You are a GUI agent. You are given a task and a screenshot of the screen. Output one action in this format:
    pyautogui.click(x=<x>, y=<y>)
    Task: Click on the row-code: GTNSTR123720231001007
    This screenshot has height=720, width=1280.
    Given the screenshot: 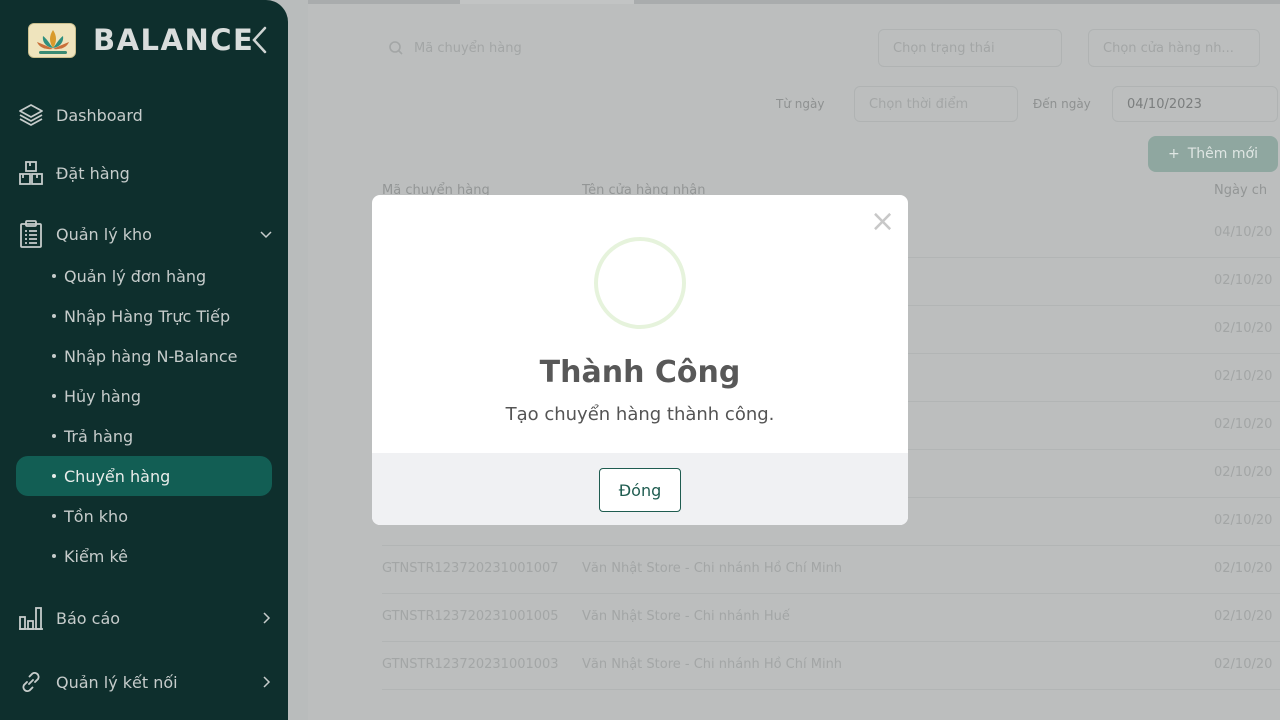 What is the action you would take?
    pyautogui.click(x=470, y=568)
    